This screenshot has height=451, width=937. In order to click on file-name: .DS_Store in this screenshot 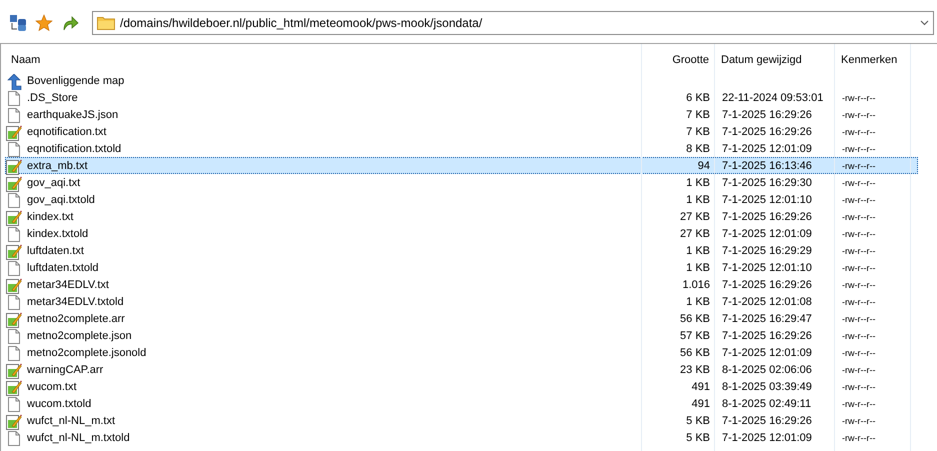, I will do `click(52, 98)`.